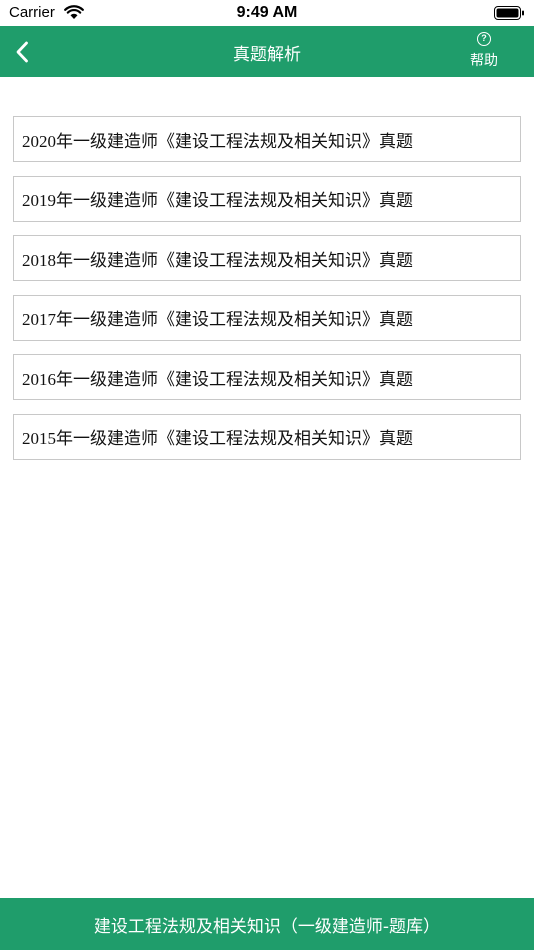  I want to click on clock-time: 9:49 AM, so click(267, 12).